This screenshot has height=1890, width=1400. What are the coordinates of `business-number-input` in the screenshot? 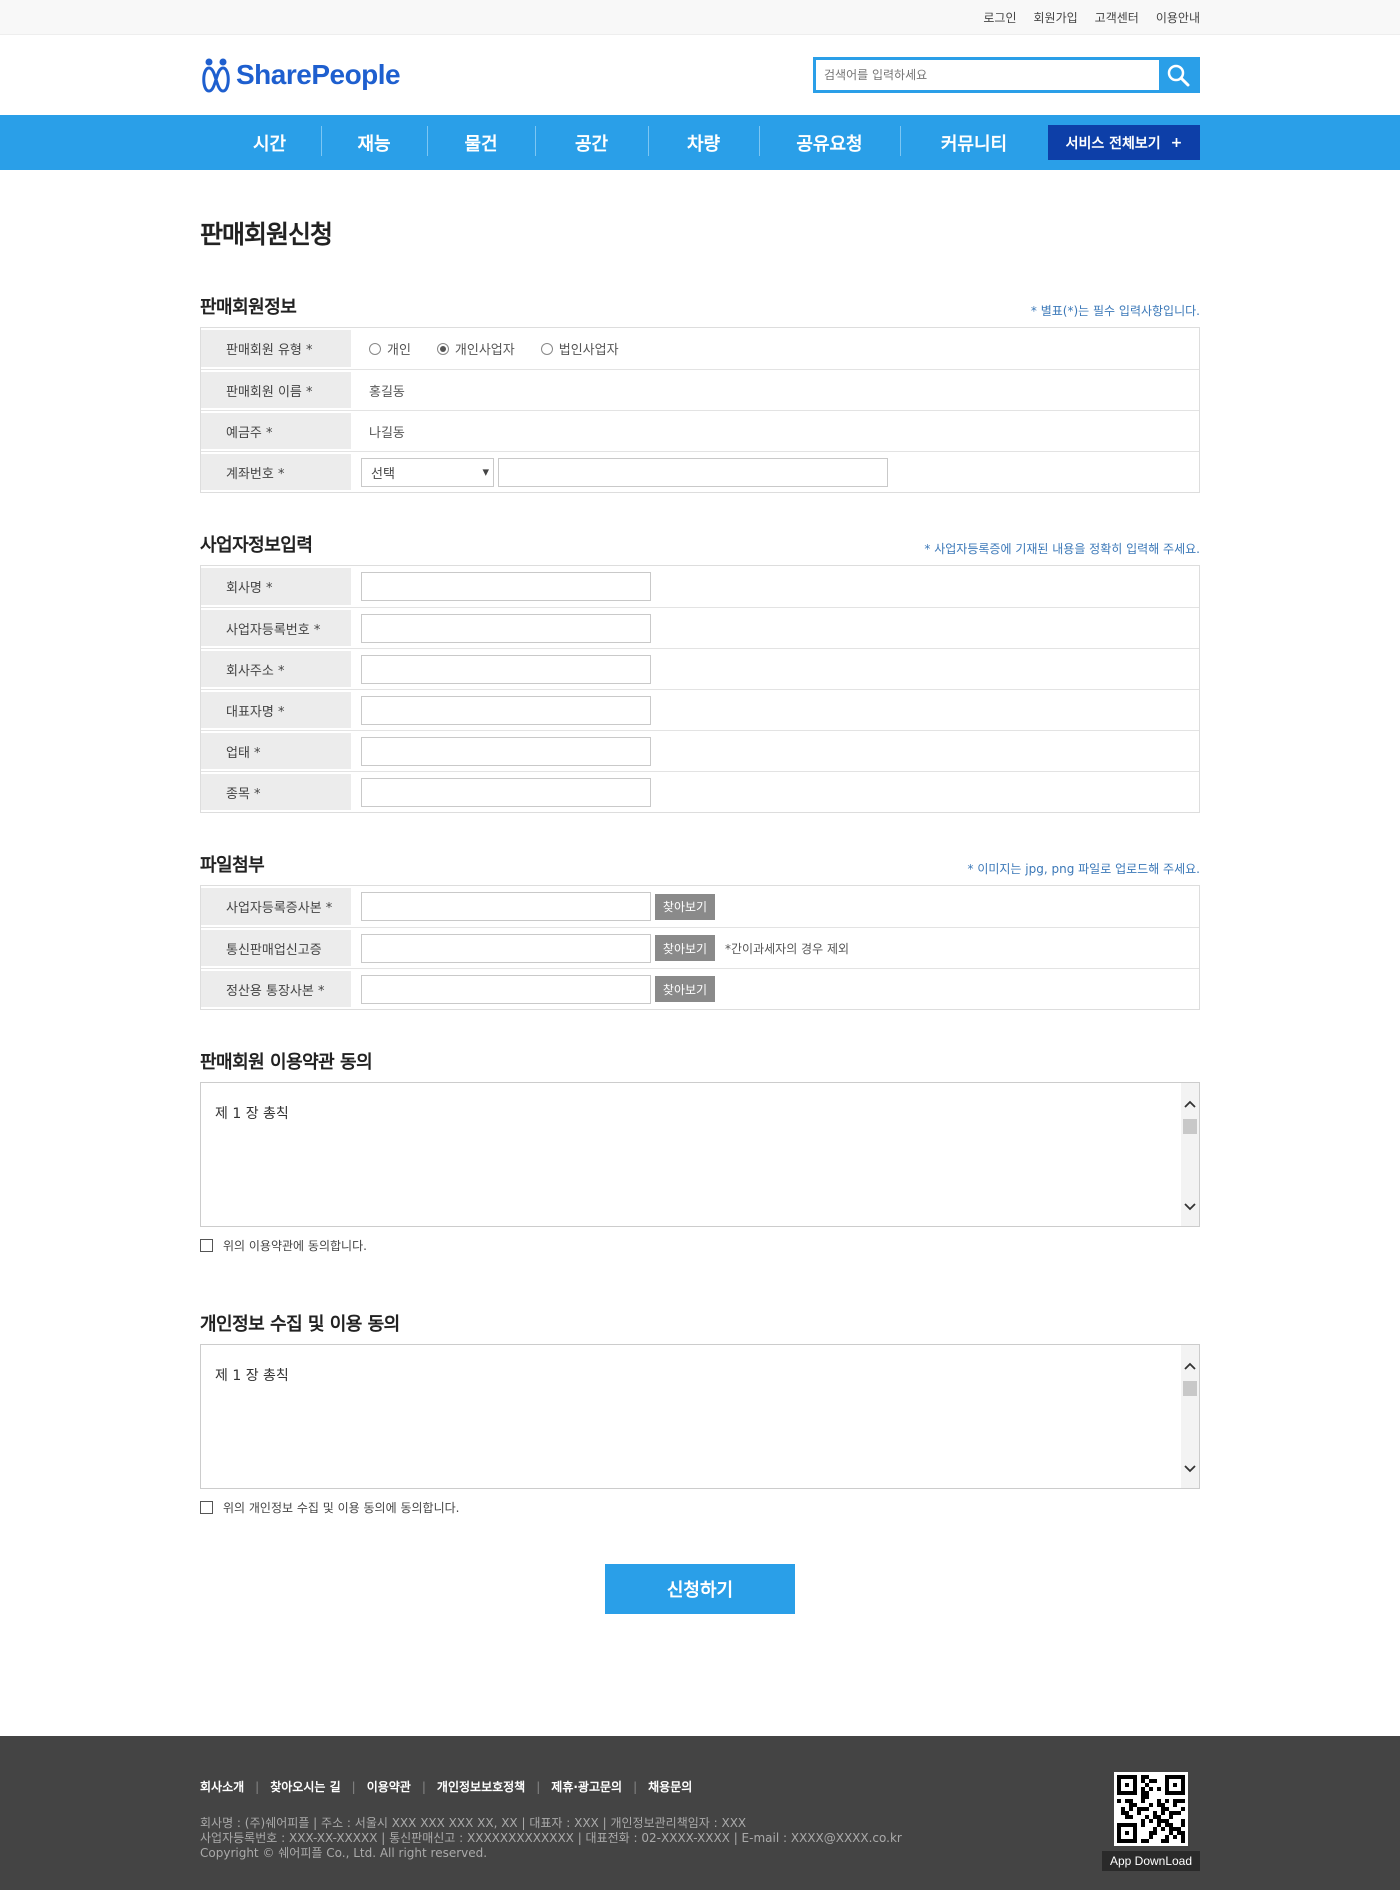 It's located at (506, 628).